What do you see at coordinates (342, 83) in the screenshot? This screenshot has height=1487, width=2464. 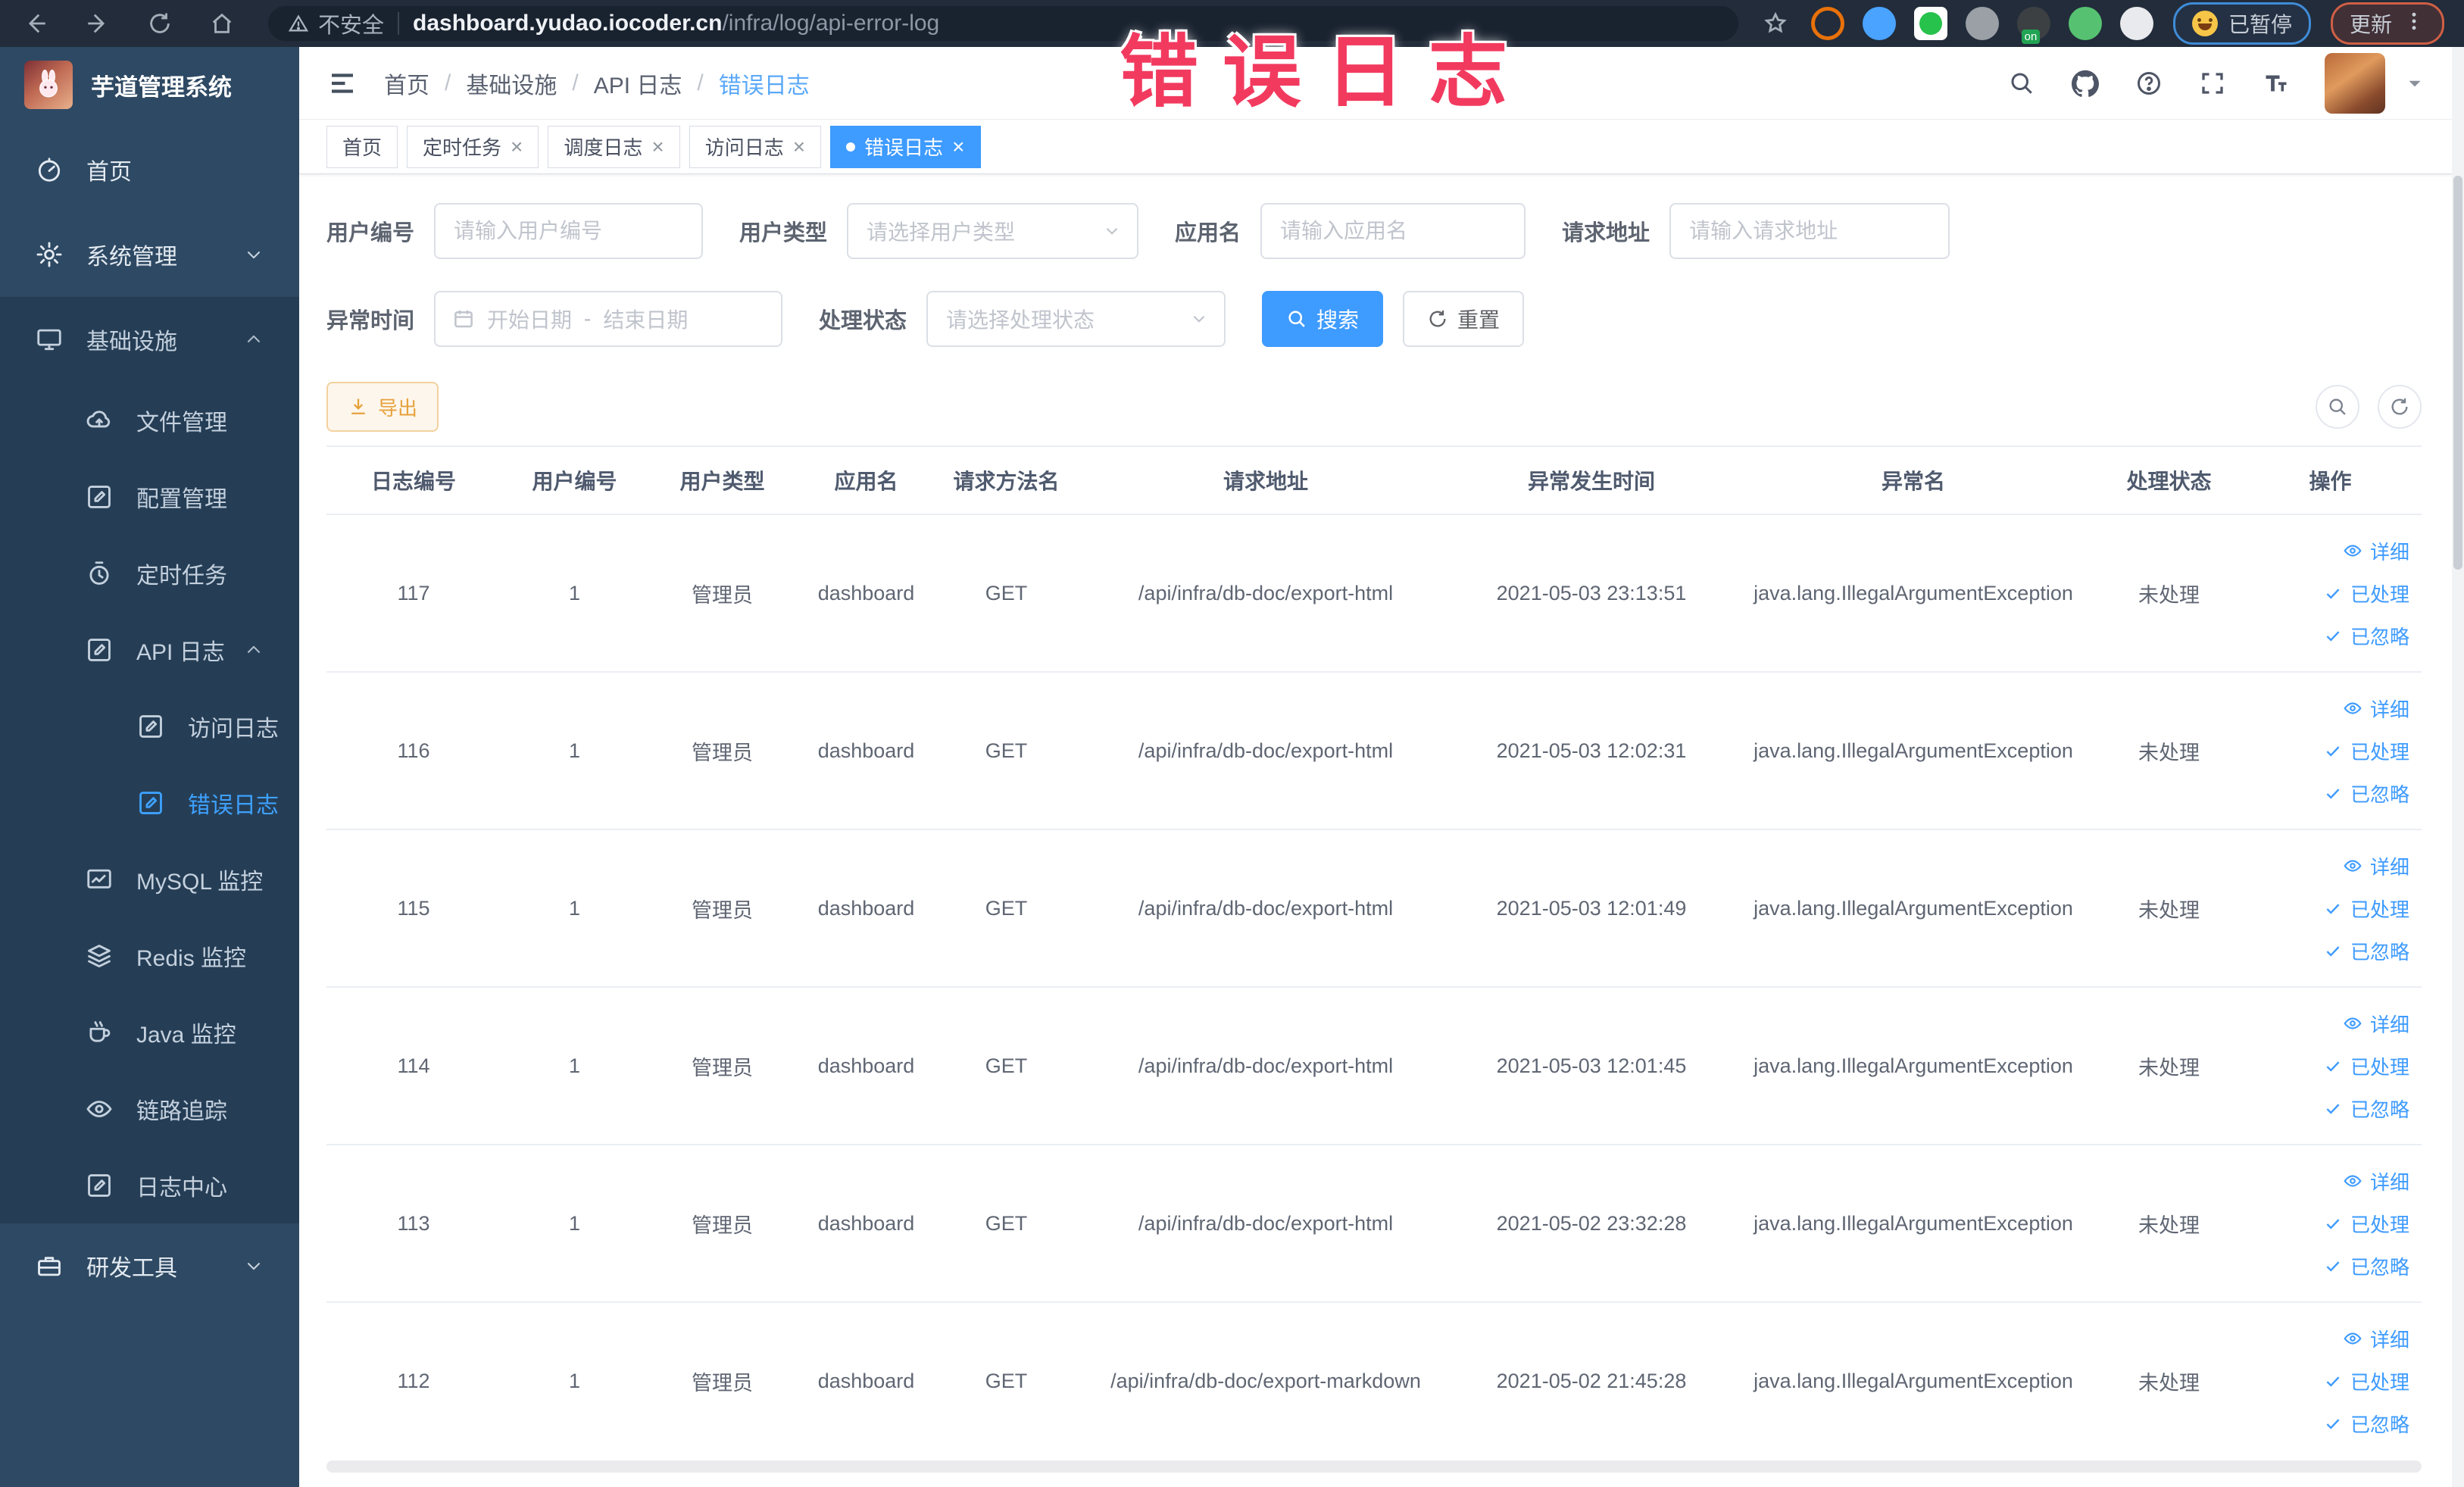 I see `hamburger-icon` at bounding box center [342, 83].